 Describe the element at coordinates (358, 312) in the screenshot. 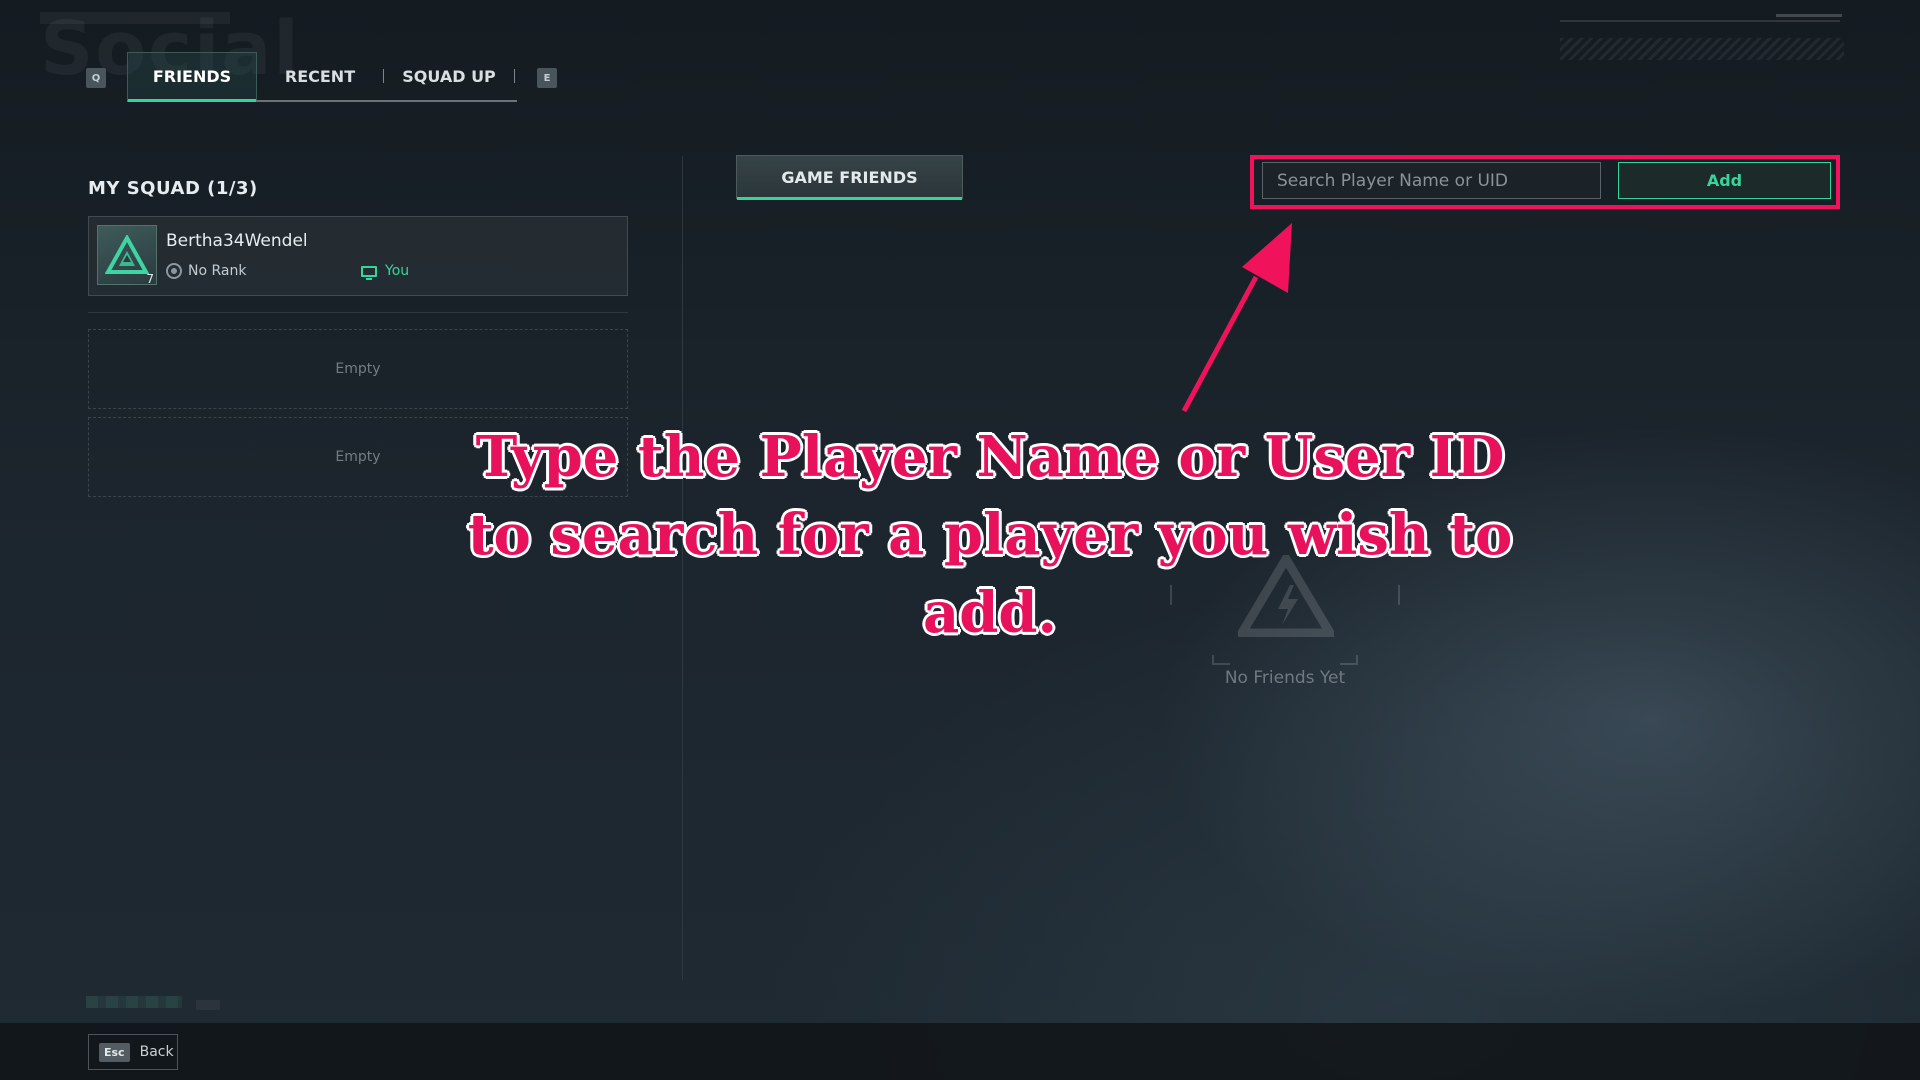

I see `divider` at that location.